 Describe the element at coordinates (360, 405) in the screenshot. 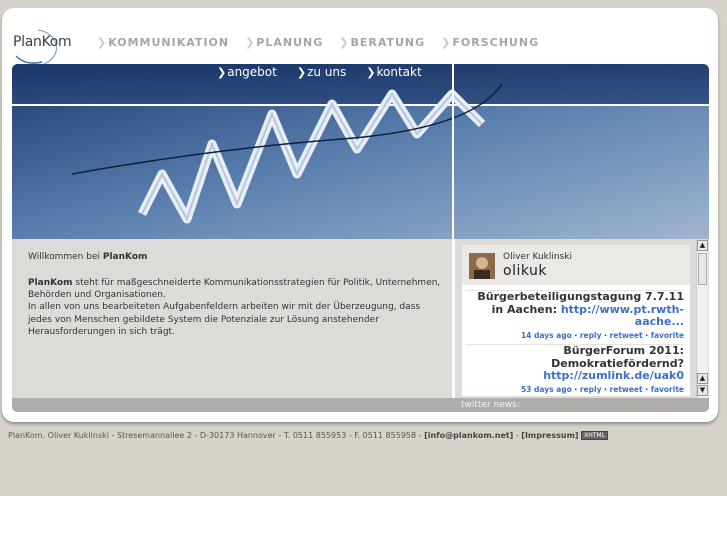

I see `card-footer-strip: twitter news:` at that location.